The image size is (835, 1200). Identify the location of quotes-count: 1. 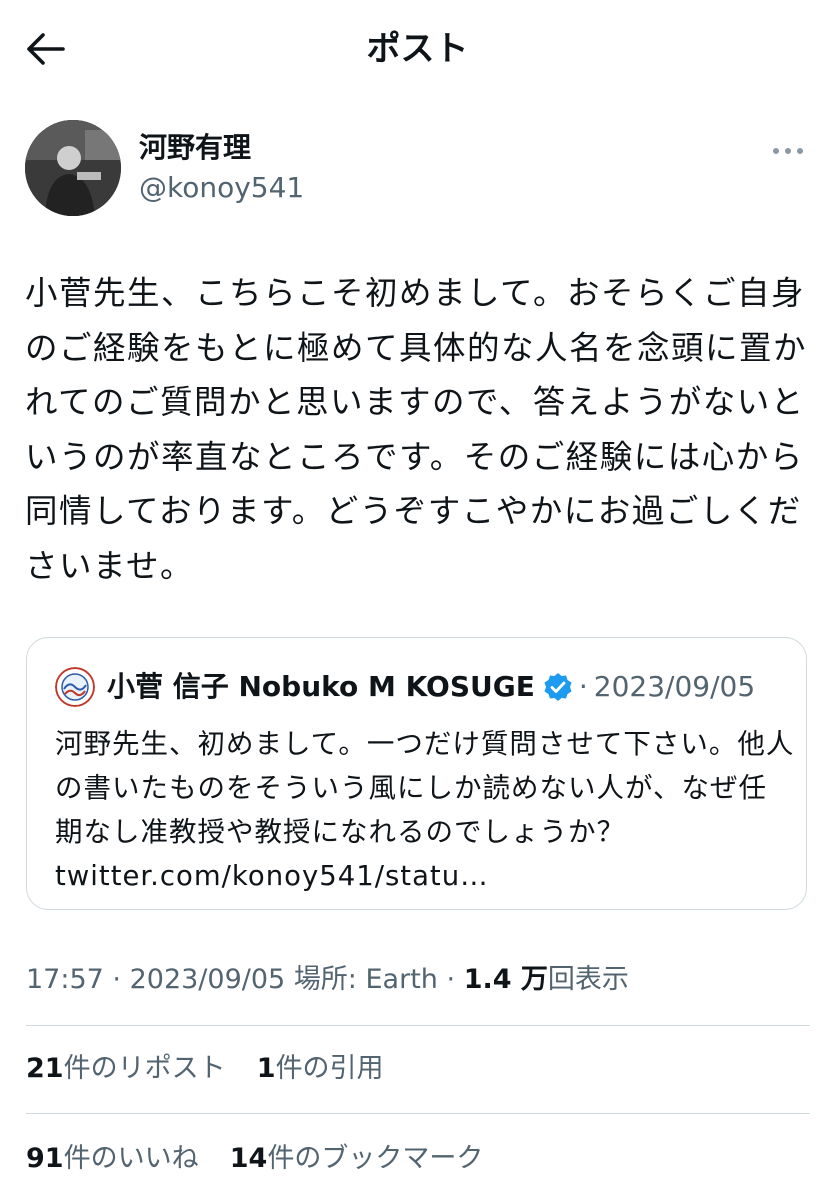
(266, 1068).